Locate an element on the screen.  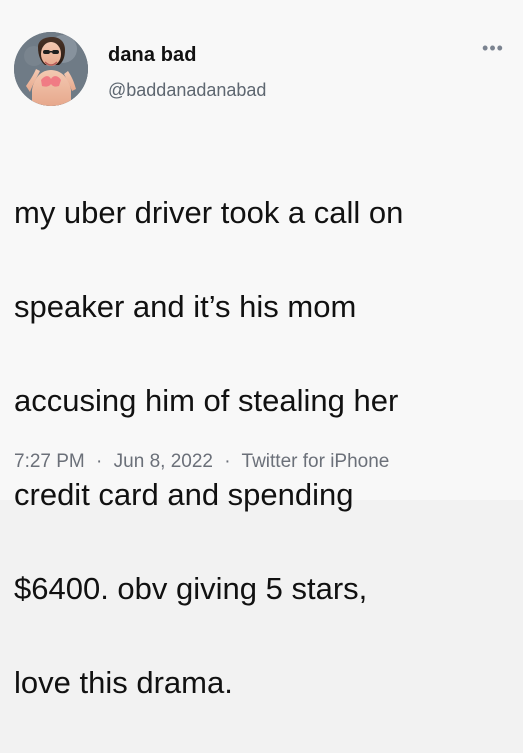
more-horizontal-icon: ••• is located at coordinates (493, 48).